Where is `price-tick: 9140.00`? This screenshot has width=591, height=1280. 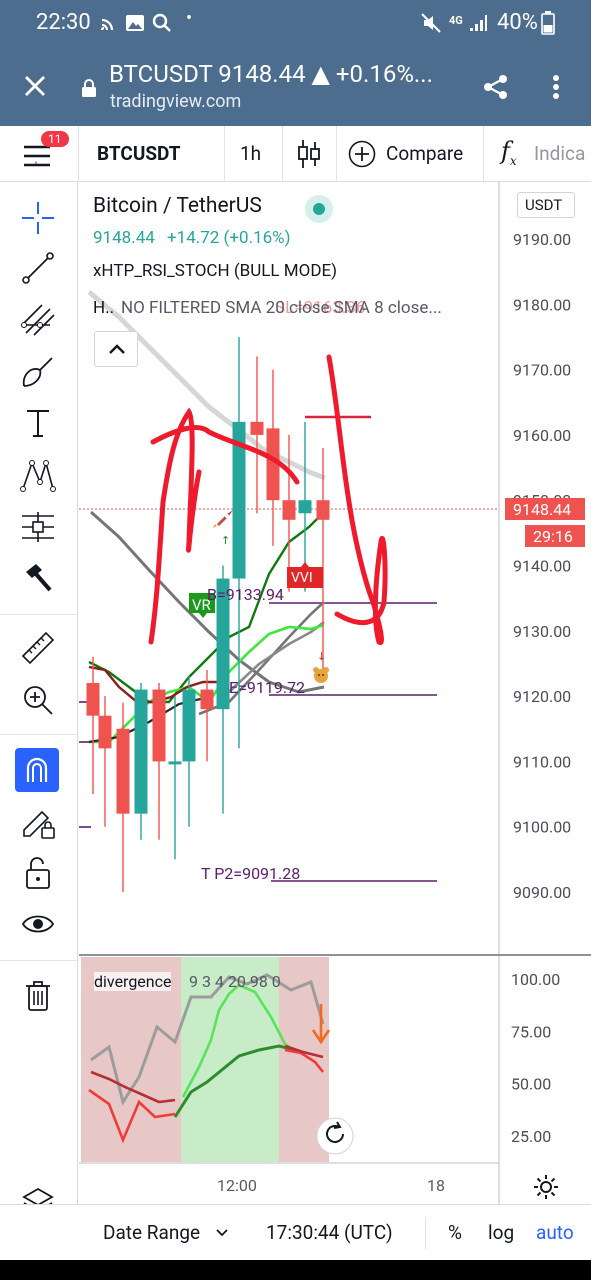 price-tick: 9140.00 is located at coordinates (542, 566).